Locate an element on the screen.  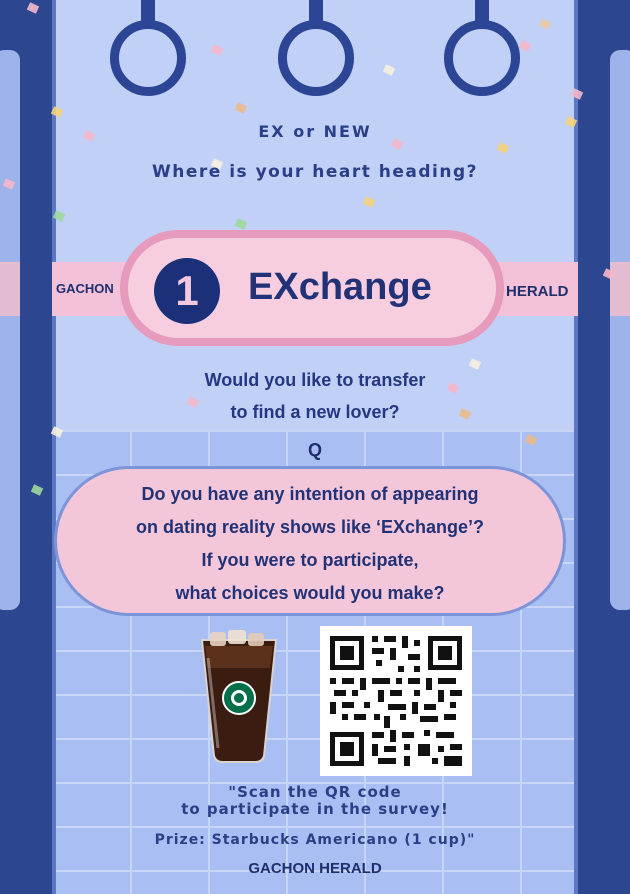
scan-line1: "Scan the QR code is located at coordinates (315, 792).